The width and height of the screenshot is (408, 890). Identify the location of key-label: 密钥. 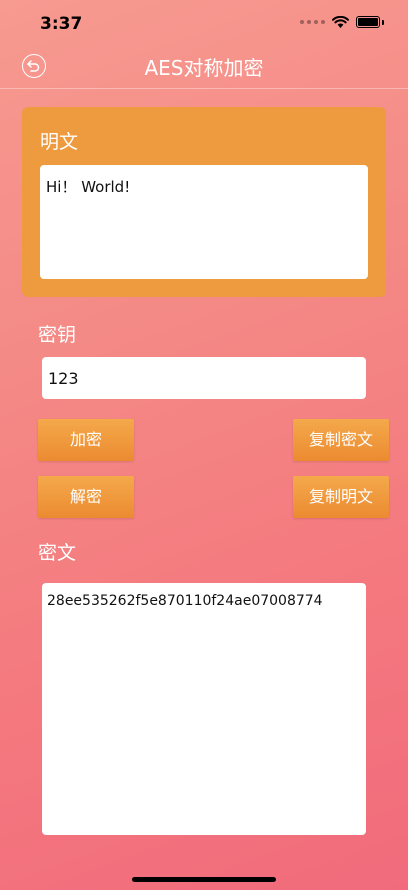
(57, 335).